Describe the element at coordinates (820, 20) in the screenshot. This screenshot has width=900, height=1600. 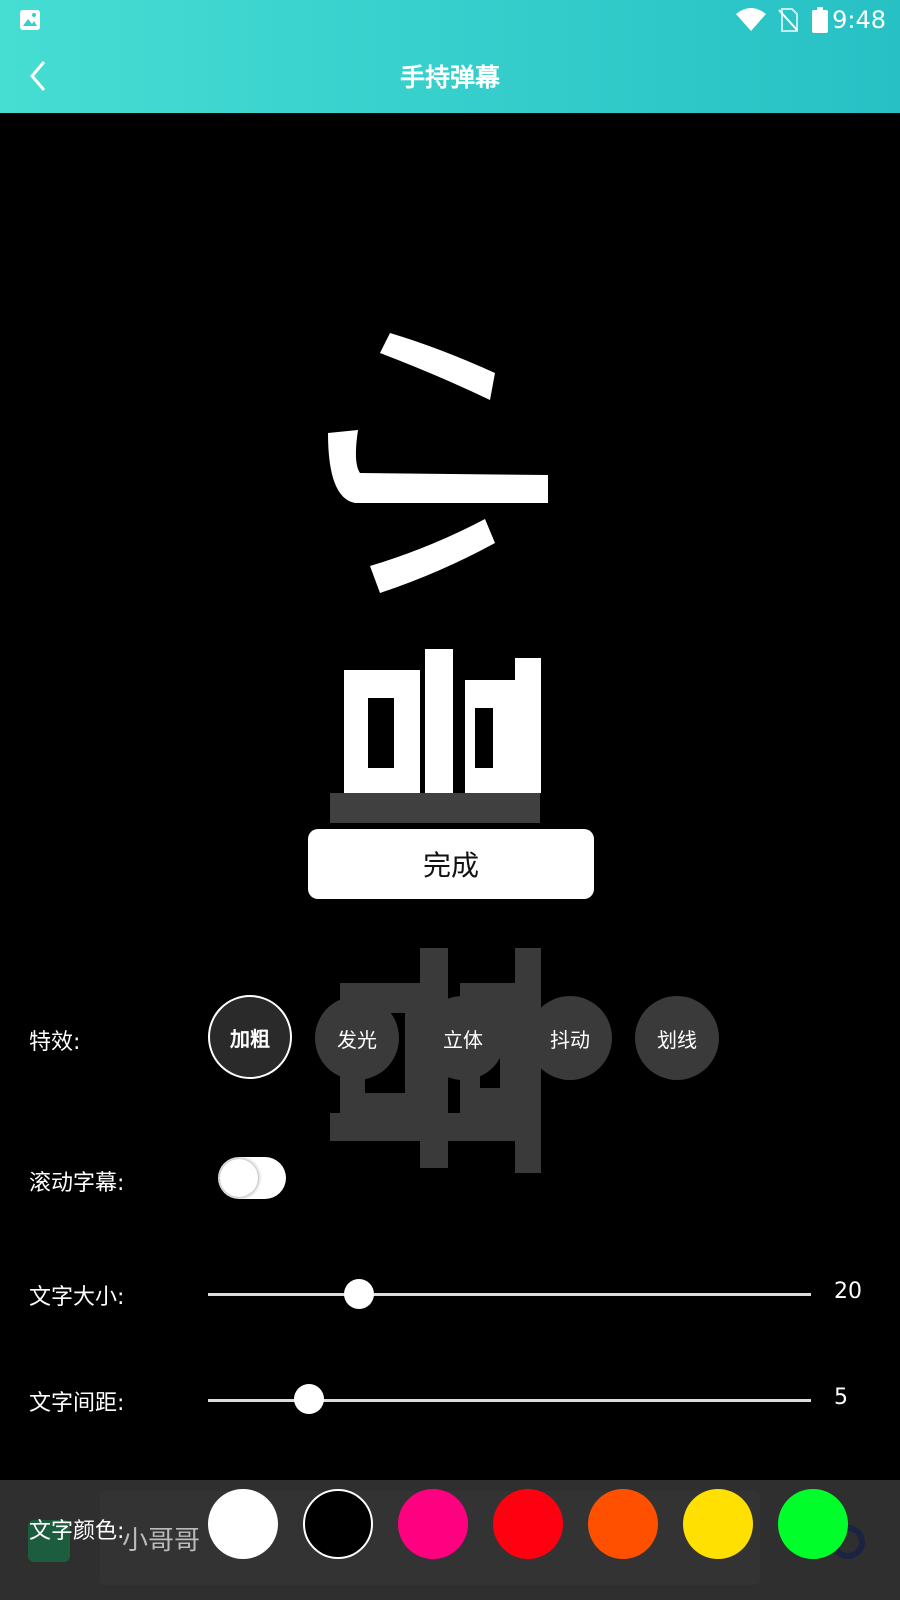
I see `battery-icon` at that location.